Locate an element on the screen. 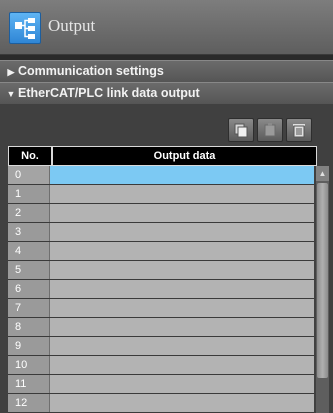  table-row: 8 is located at coordinates (161, 327).